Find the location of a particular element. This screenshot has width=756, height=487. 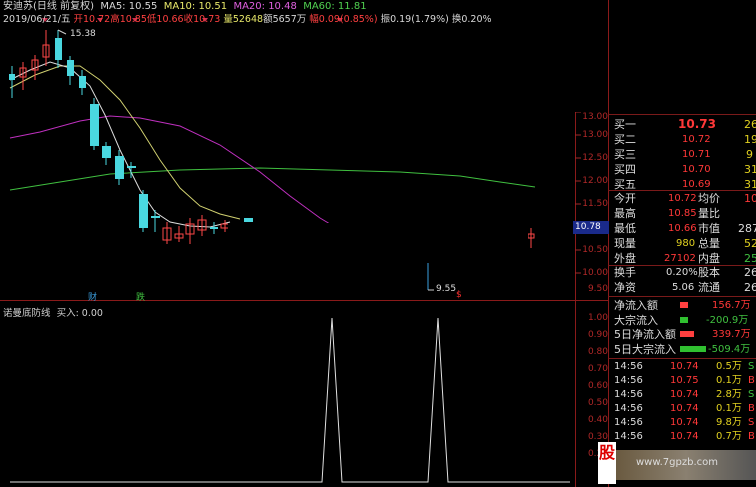

indicator-title: 诺曼底防线 is located at coordinates (27, 313).